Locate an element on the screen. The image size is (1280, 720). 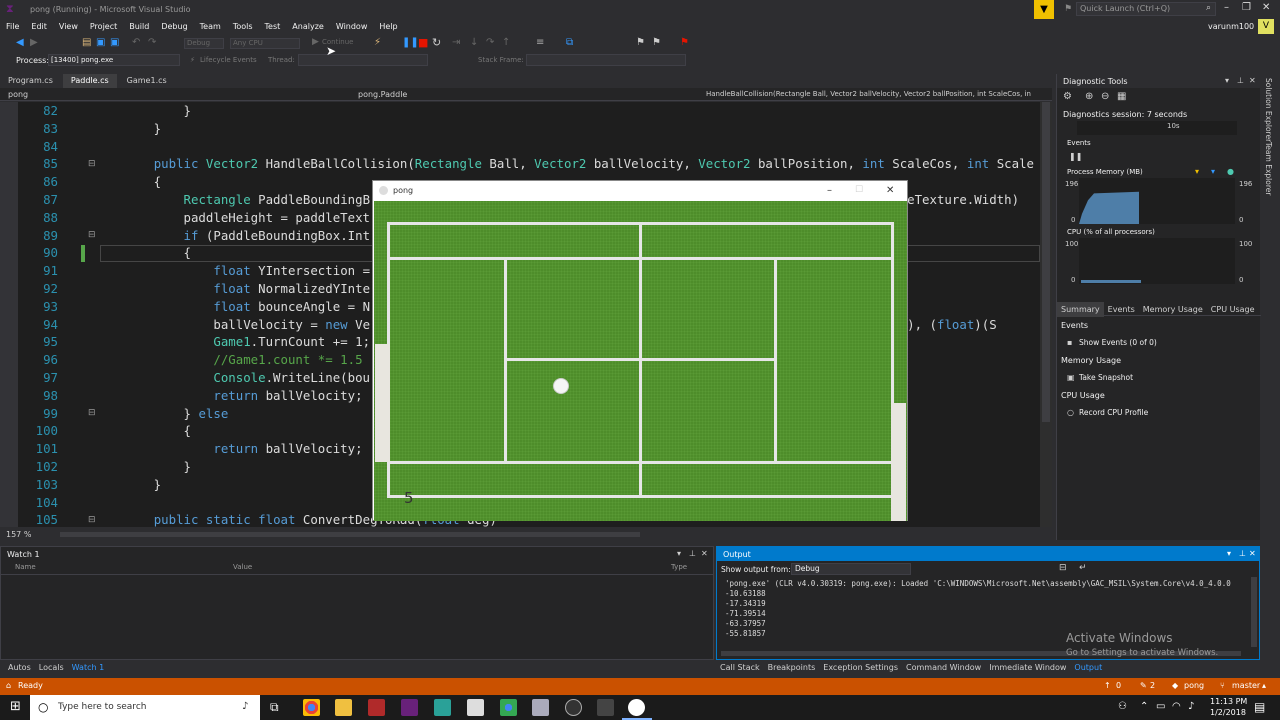
prev-bookmark-icon: ⚑ is located at coordinates (656, 42).